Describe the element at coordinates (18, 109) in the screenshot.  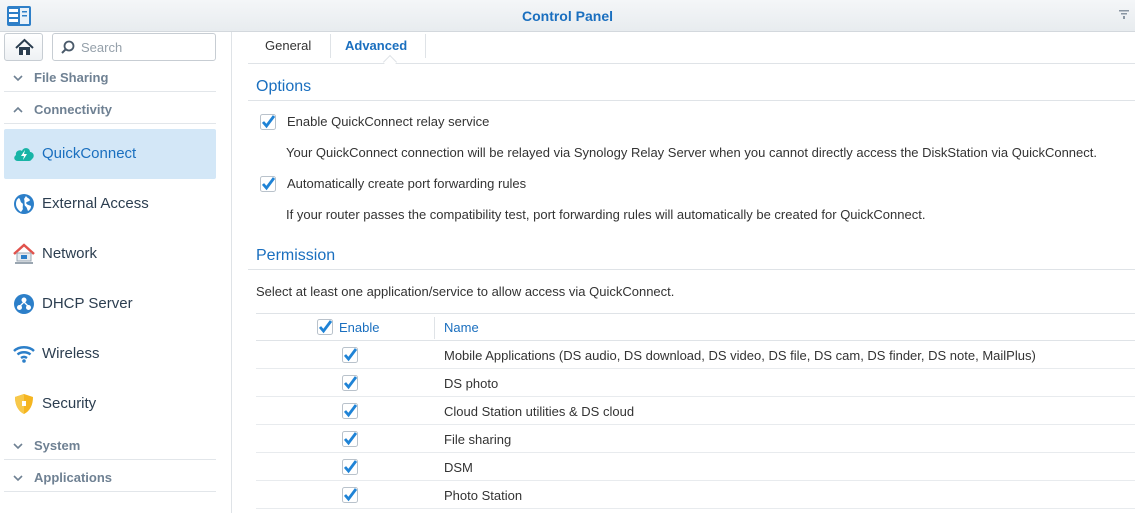
I see `chevron-up-icon` at that location.